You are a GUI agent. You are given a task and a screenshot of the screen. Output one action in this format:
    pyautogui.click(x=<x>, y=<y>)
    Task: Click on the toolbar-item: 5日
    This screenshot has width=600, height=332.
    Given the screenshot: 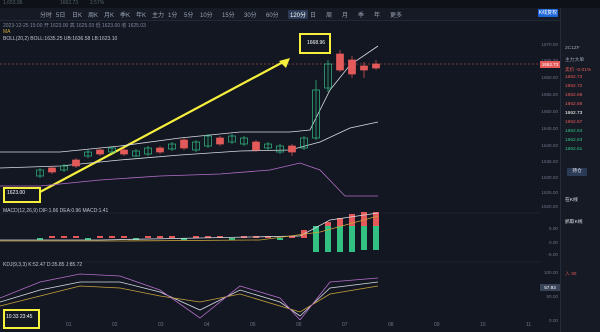 What is the action you would take?
    pyautogui.click(x=60, y=14)
    